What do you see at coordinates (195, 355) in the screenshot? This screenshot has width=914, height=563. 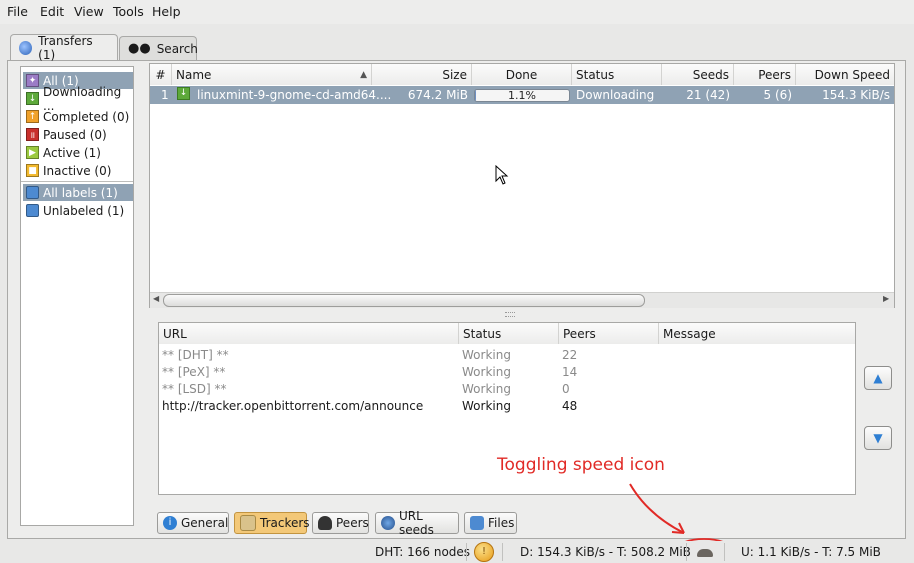 I see `tracker-row-url: ** [DHT] **` at bounding box center [195, 355].